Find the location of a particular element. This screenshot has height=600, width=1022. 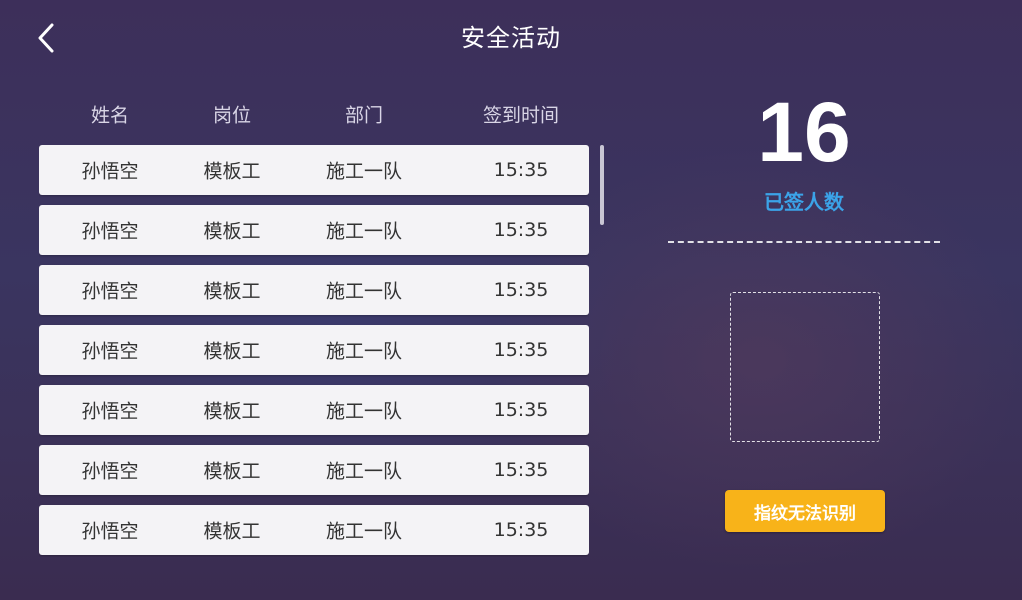

column-header-position: 岗位 is located at coordinates (232, 115).